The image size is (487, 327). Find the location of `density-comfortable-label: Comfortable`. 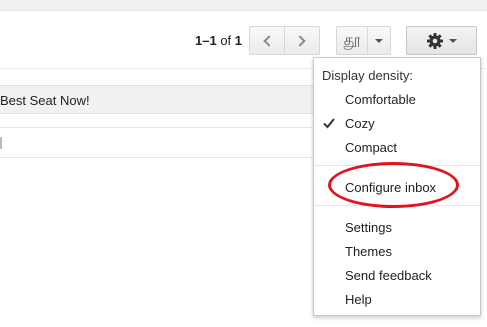

density-comfortable-label: Comfortable is located at coordinates (380, 99).